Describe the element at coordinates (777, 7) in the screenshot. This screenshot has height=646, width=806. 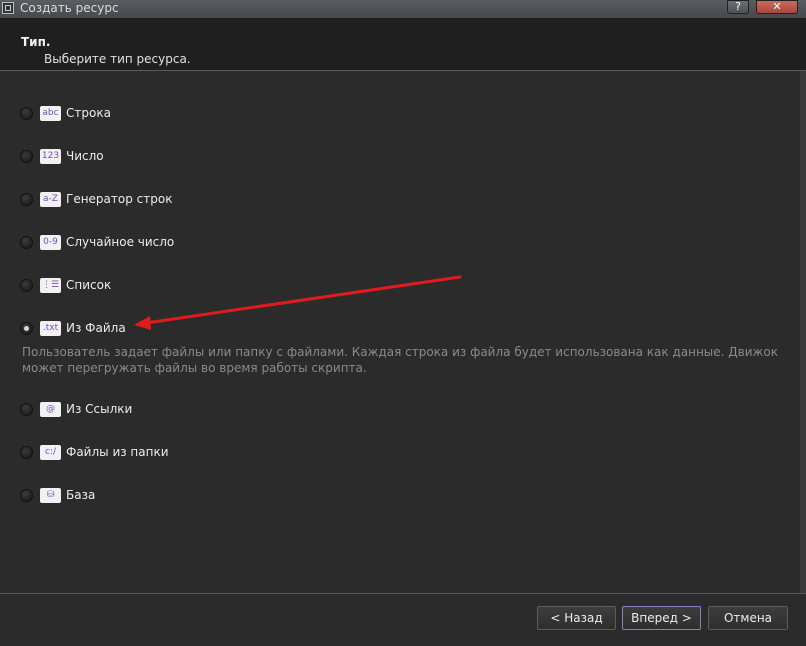
I see `close-button: ✕` at that location.